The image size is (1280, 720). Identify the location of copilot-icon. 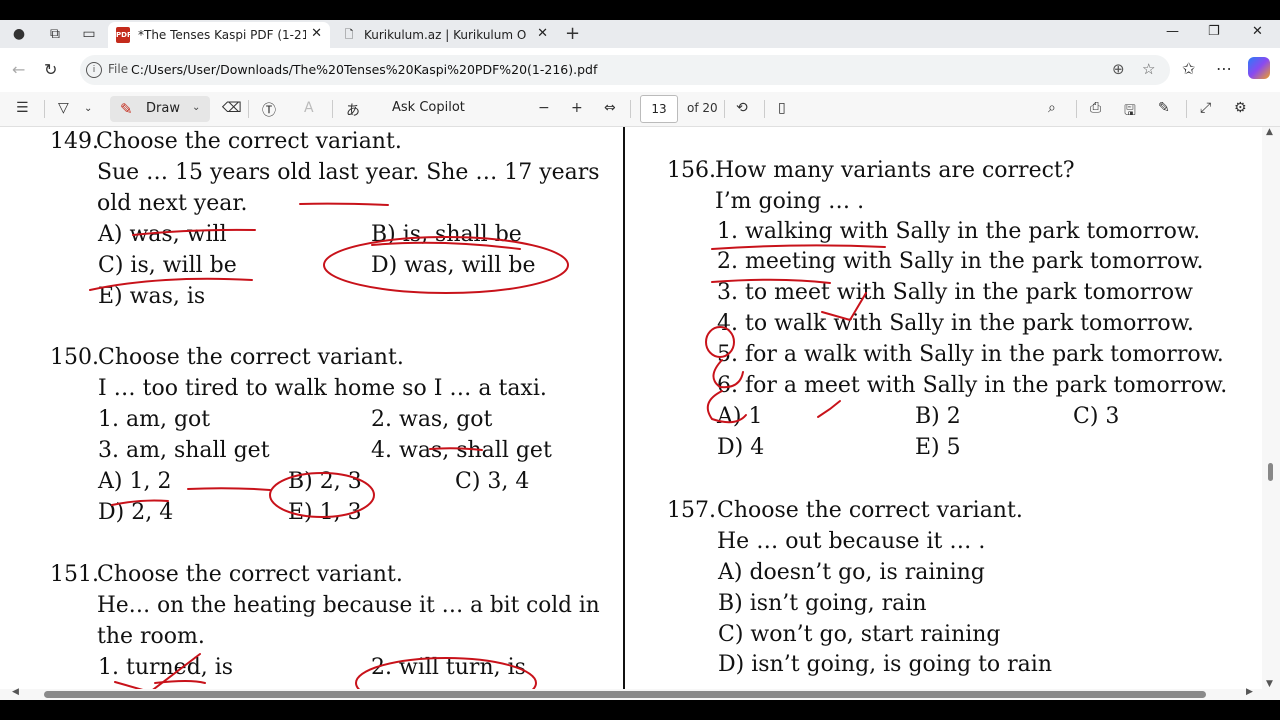
(1259, 68).